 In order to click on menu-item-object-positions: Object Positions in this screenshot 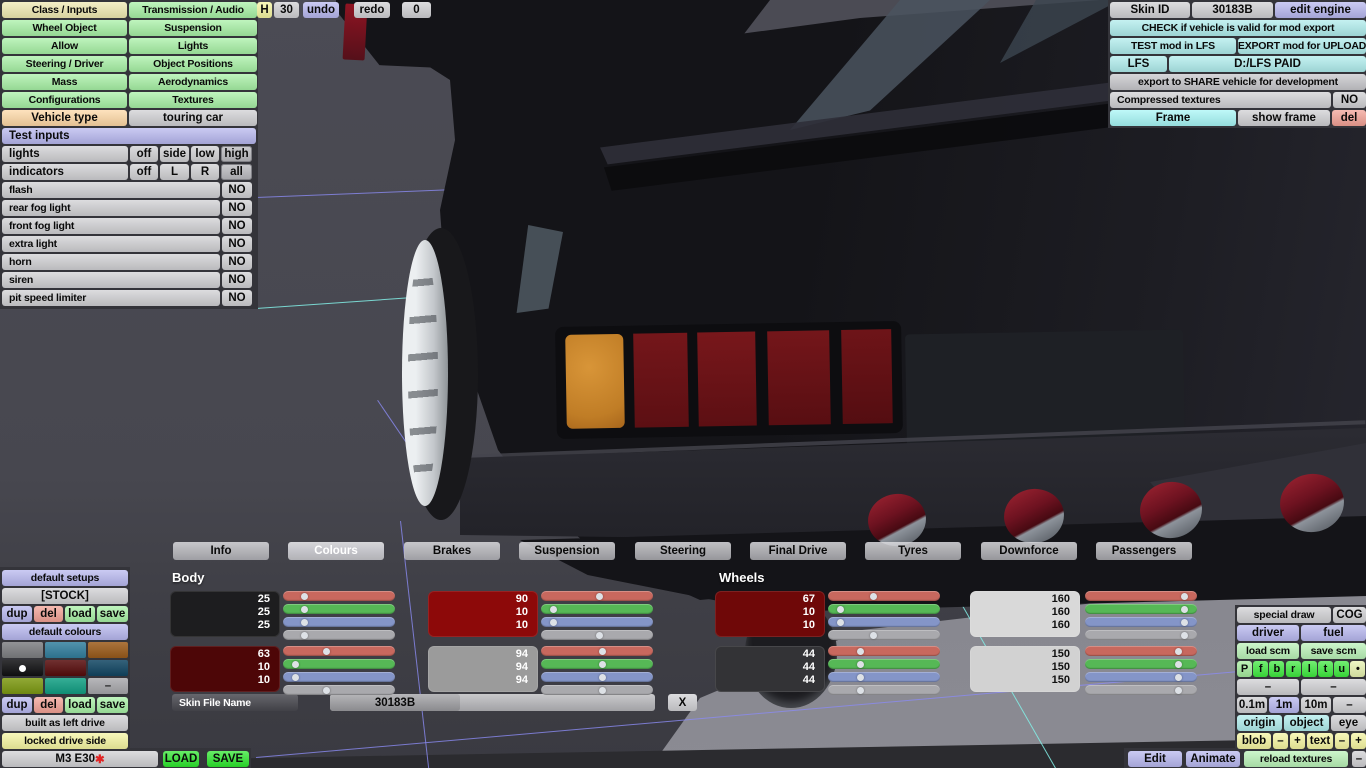, I will do `click(193, 64)`.